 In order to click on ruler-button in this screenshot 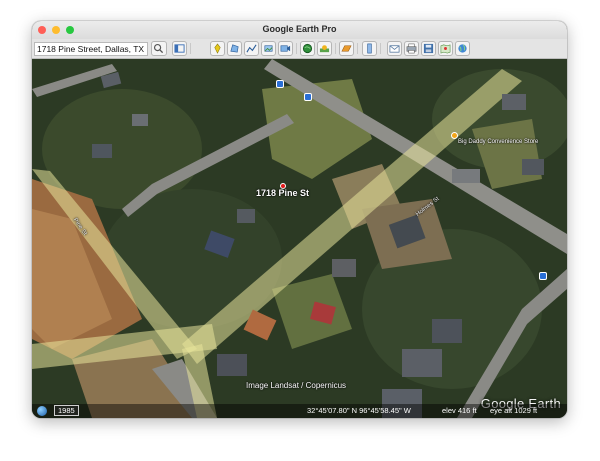, I will do `click(369, 48)`.